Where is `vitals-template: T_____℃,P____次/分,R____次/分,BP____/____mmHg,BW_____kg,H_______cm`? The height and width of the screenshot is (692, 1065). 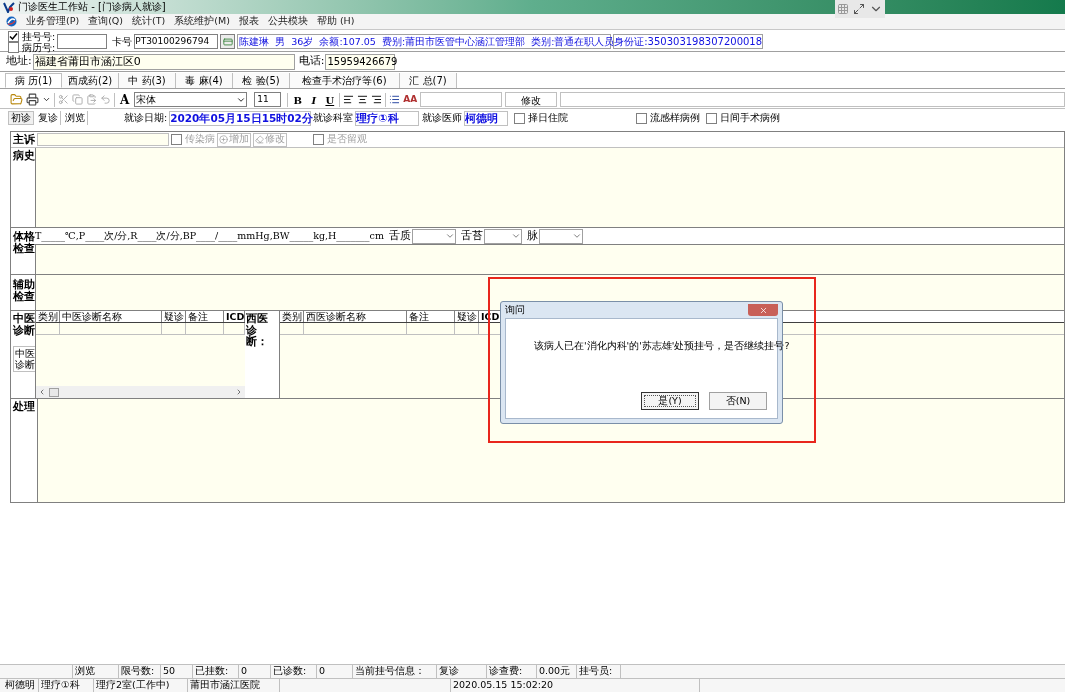 vitals-template: T_____℃,P____次/分,R____次/分,BP____/____mmHg,BW_____kg,H_______cm is located at coordinates (209, 235).